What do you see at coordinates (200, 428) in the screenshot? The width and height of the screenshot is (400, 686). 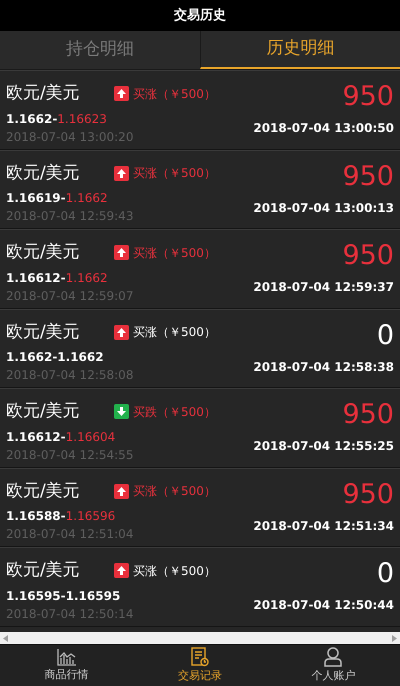 I see `trade-row: 欧元/美元 买跌（￥500） 1.16612-1.16604 2018-07-04 12:54:55 950 2018-07-04 12:55:25` at bounding box center [200, 428].